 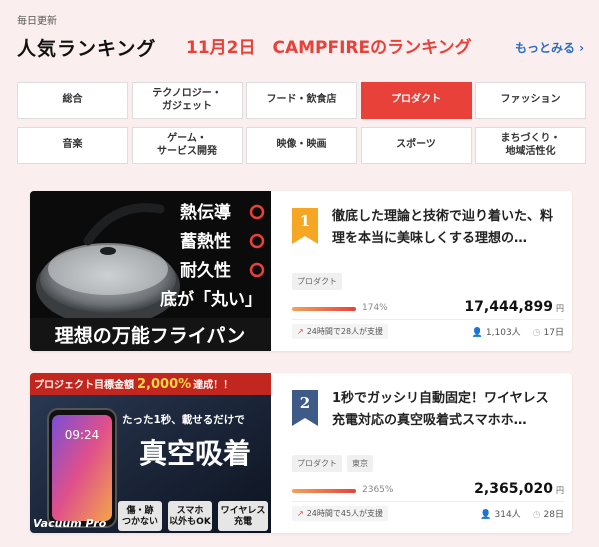 I want to click on backers-count: 314人, so click(x=507, y=515).